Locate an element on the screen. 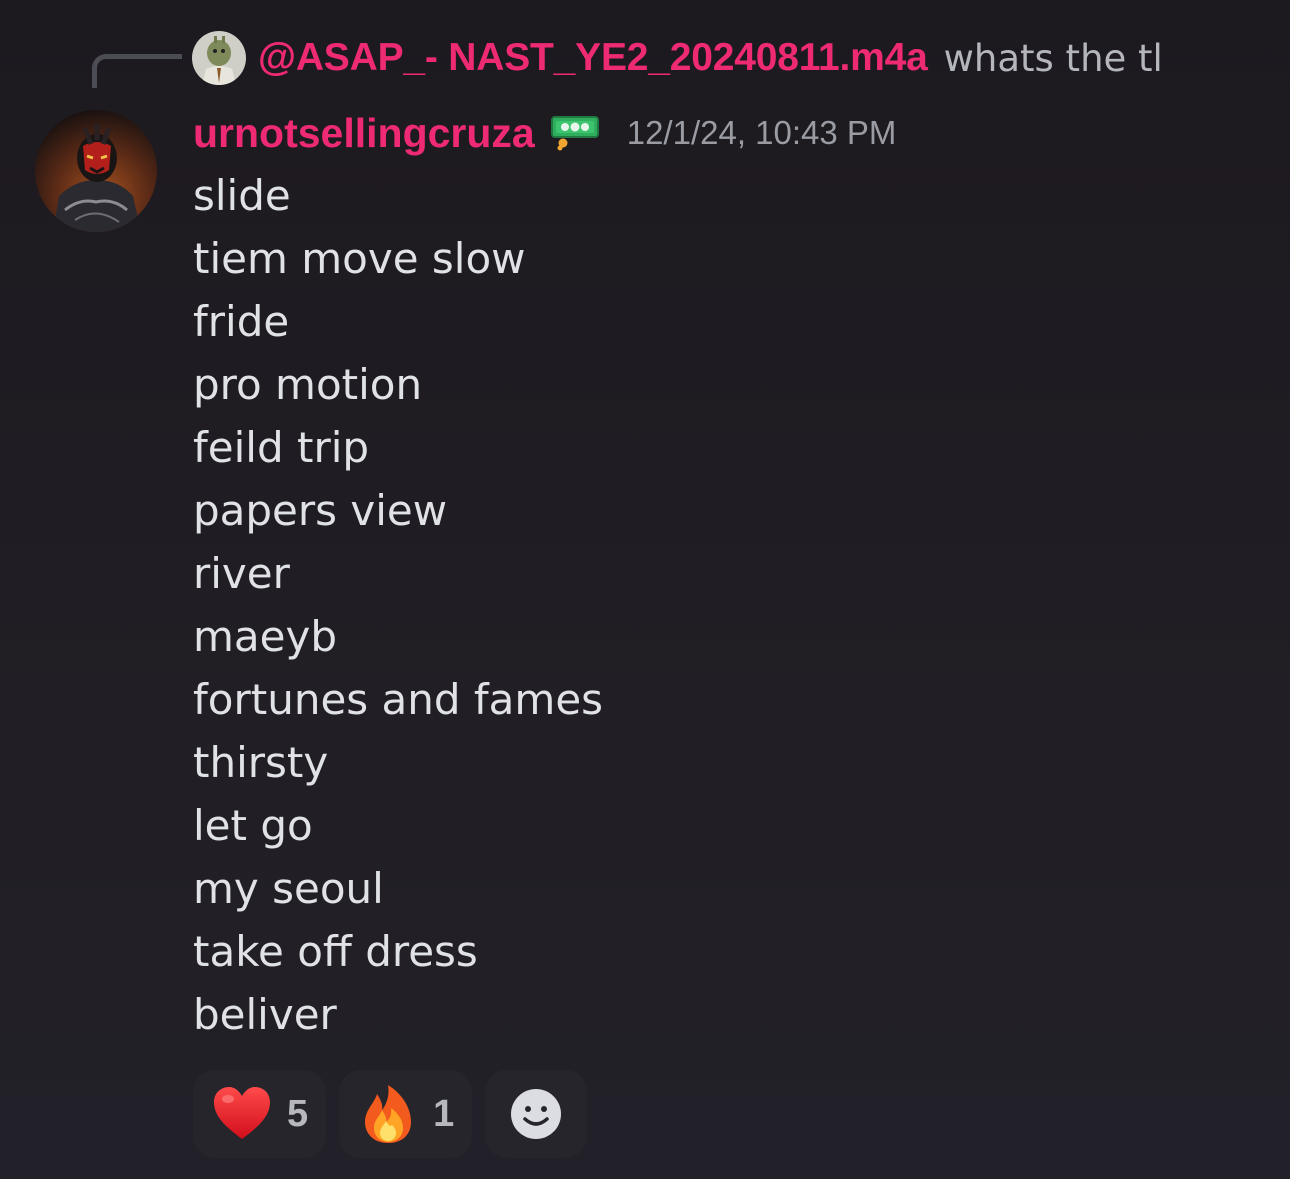  dark-figure-avatar-icon is located at coordinates (96, 171).